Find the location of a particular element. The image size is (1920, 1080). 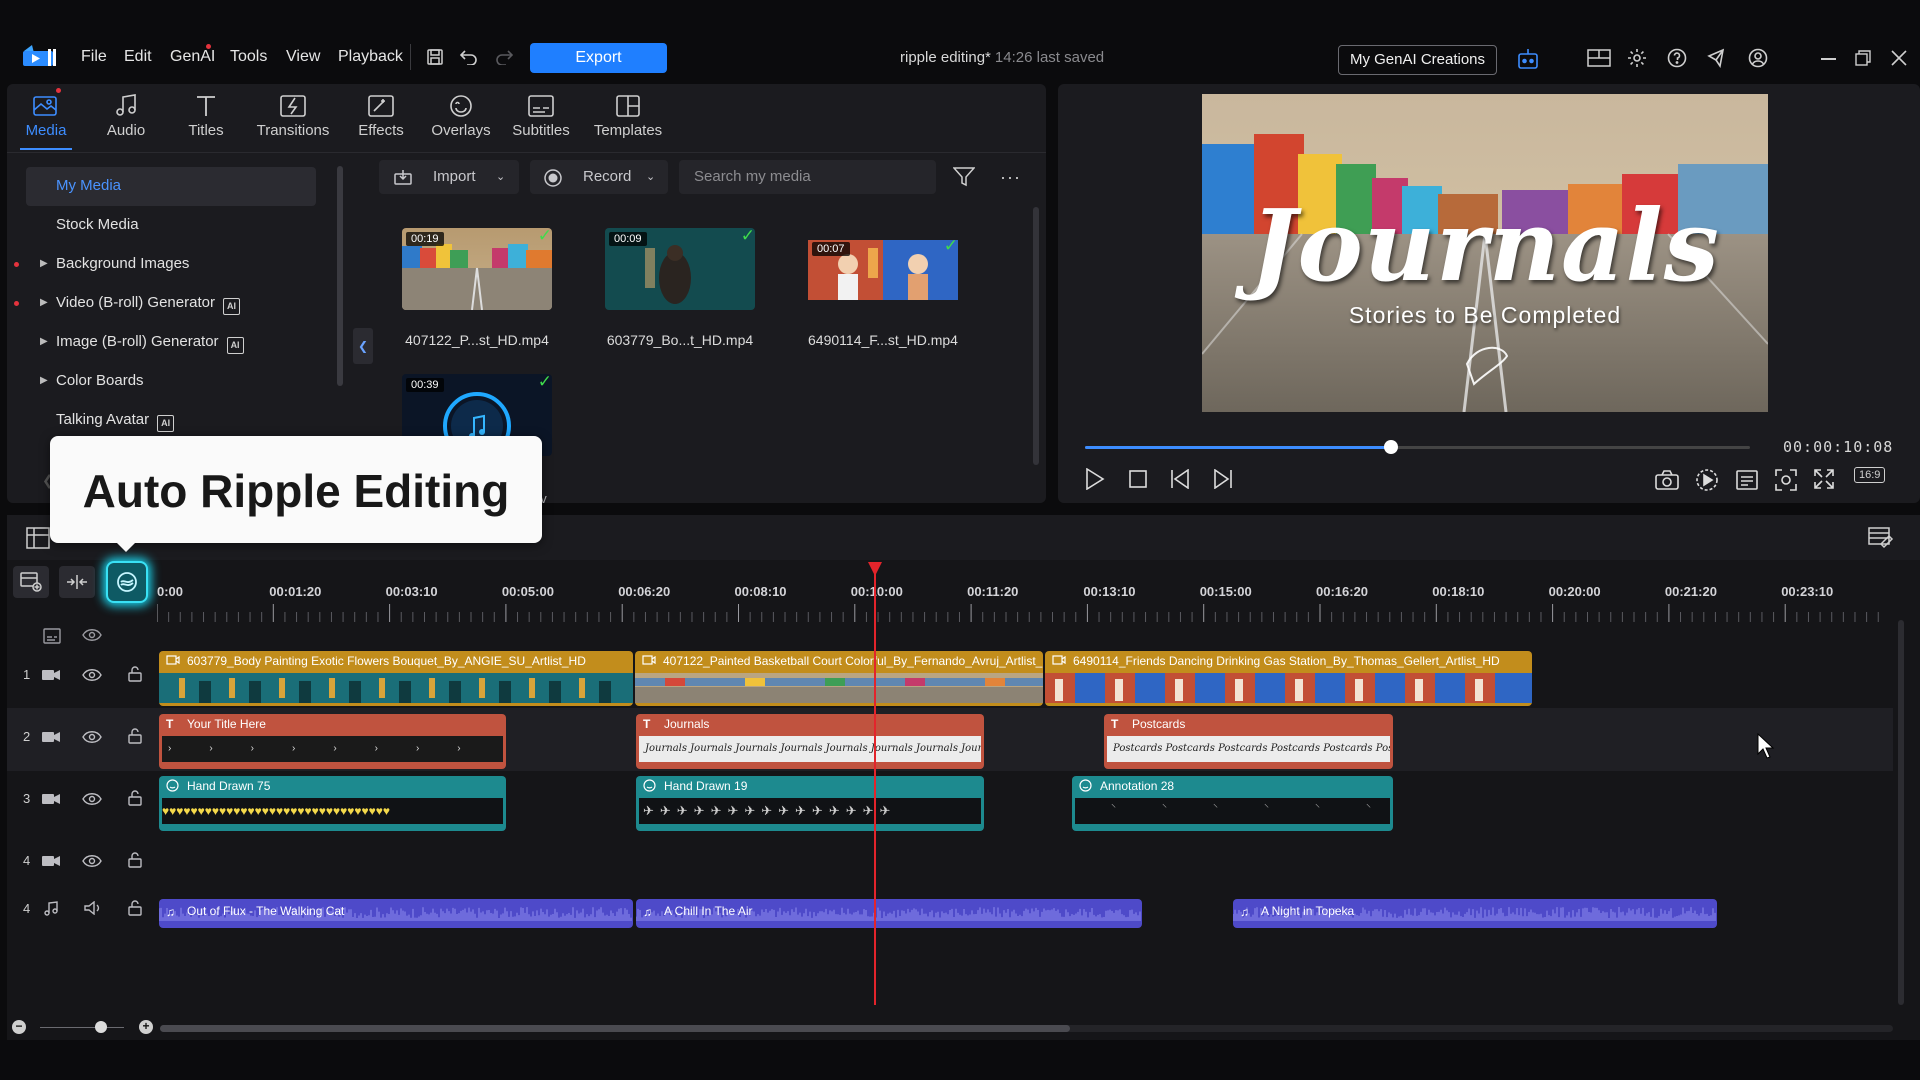

collapse-library-button: ❮ is located at coordinates (363, 346).